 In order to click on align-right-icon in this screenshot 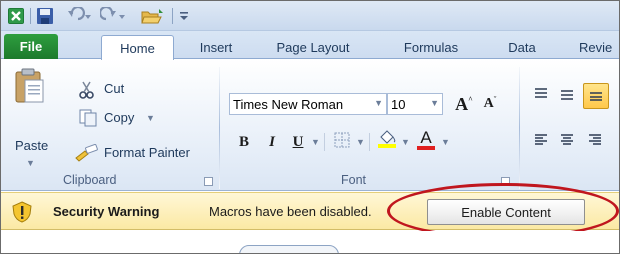, I will do `click(595, 142)`.